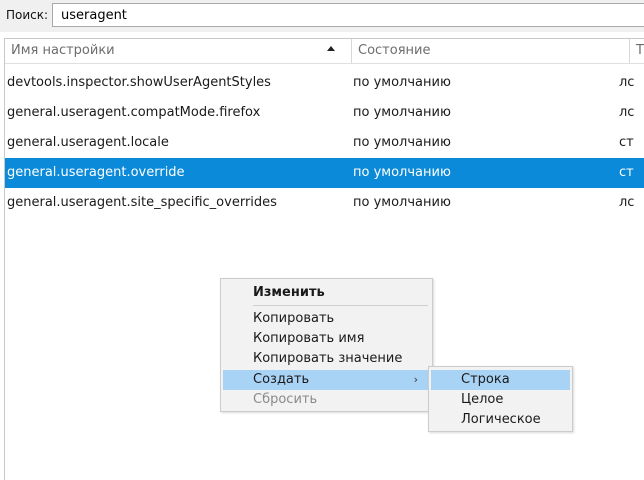 The width and height of the screenshot is (644, 480). Describe the element at coordinates (331, 48) in the screenshot. I see `sort-ascending-icon` at that location.